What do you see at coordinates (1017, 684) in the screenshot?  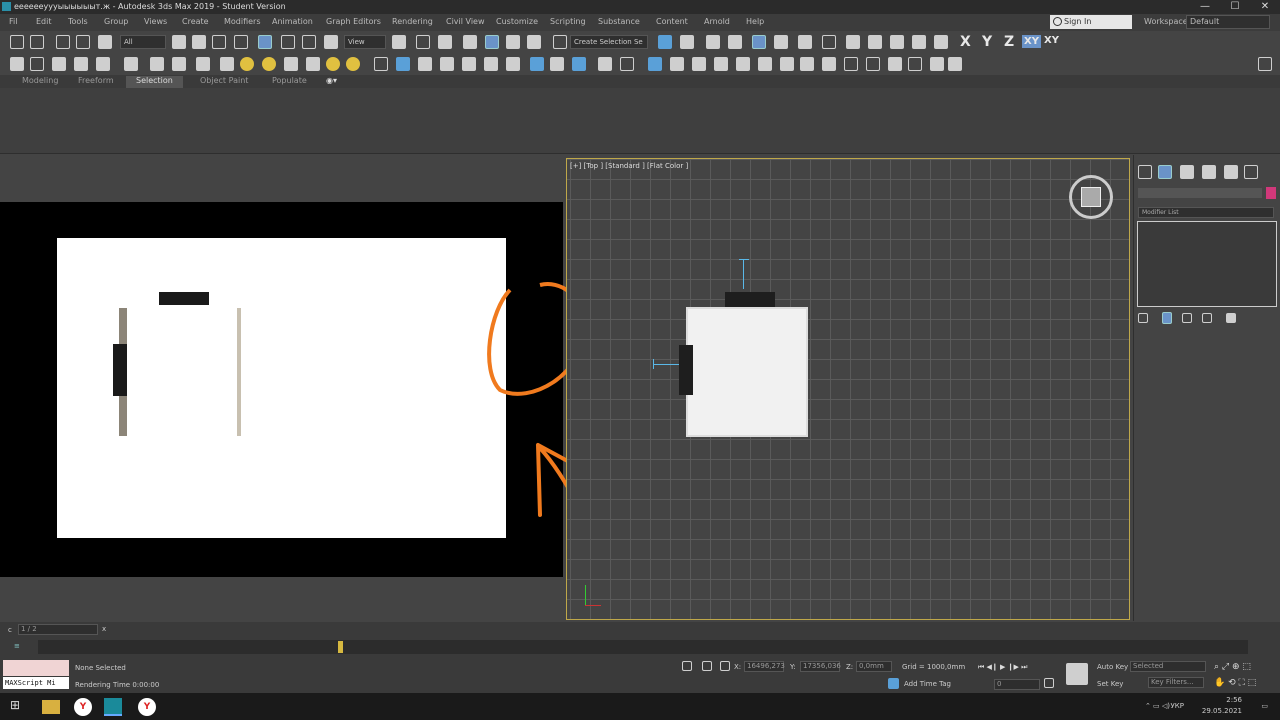 I see `current-frame-field: 0` at bounding box center [1017, 684].